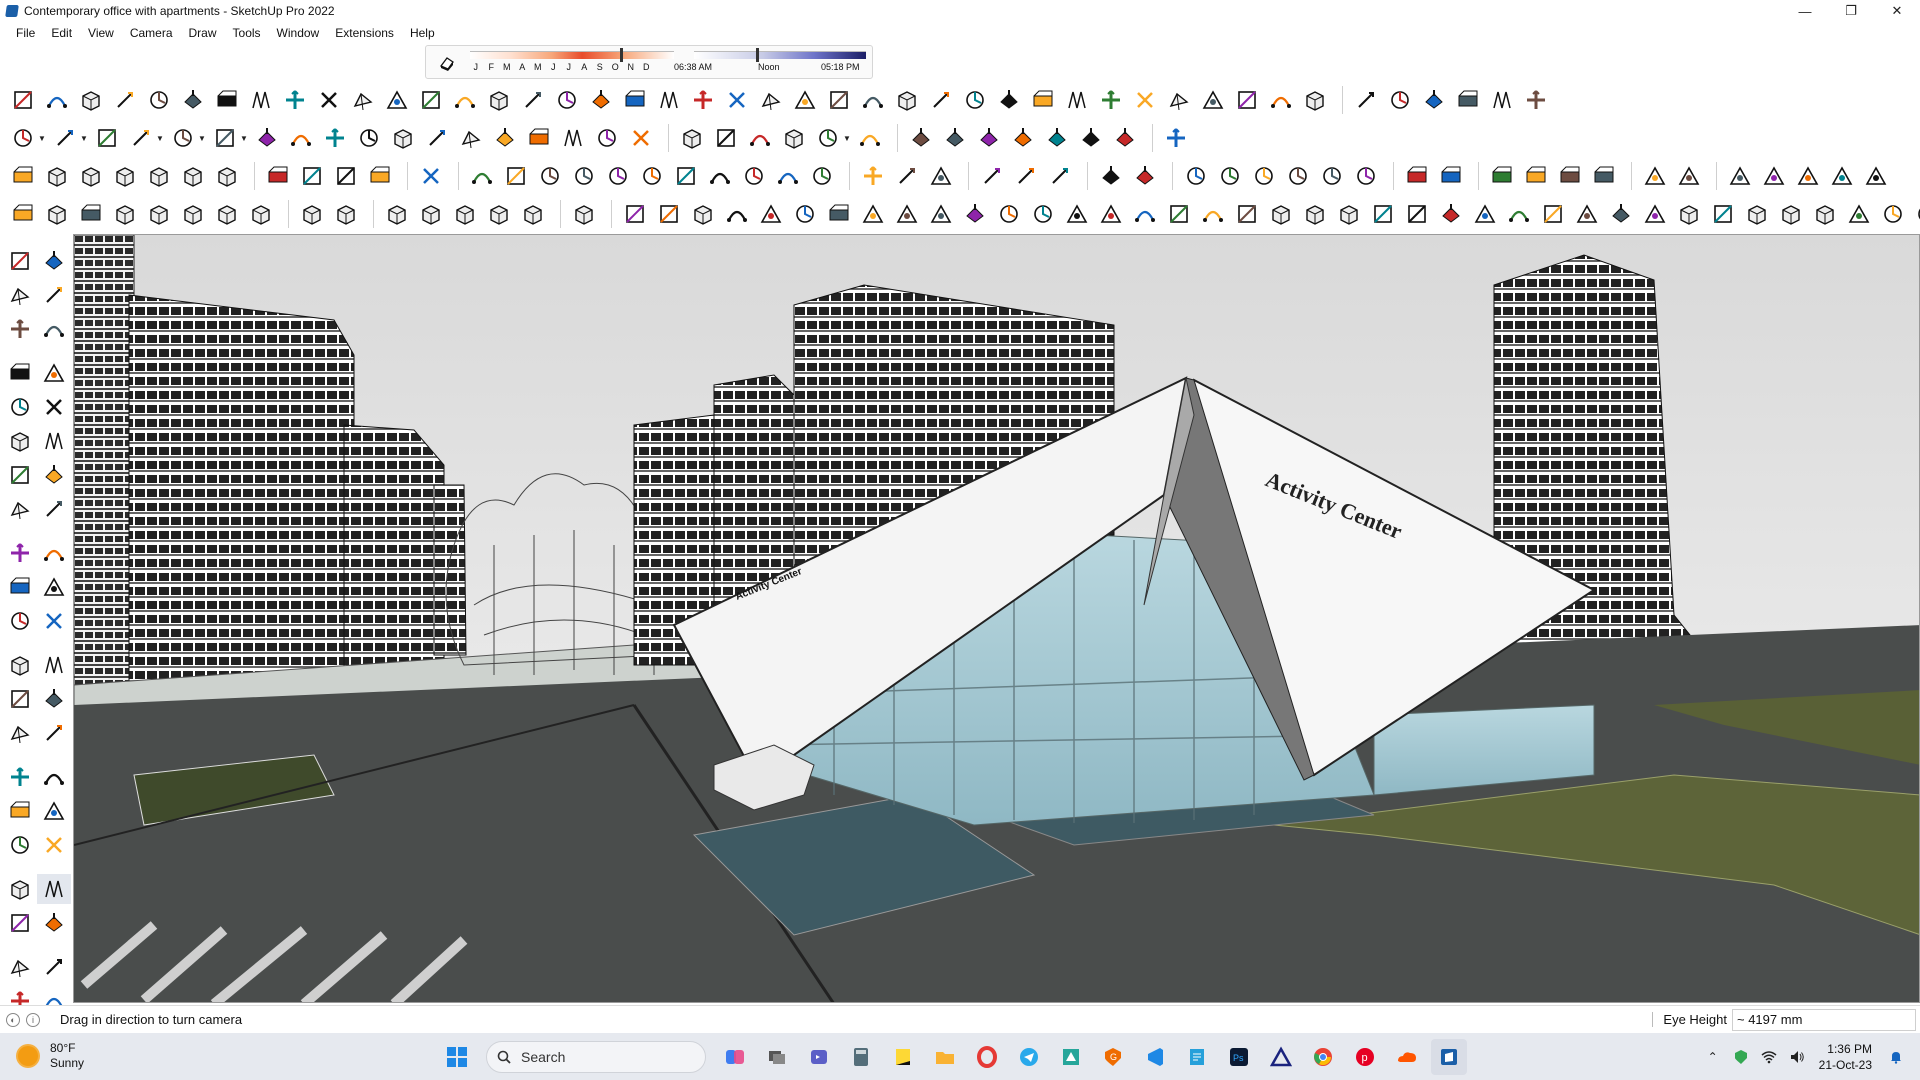 This screenshot has height=1080, width=1920. I want to click on grid-2-icon, so click(431, 214).